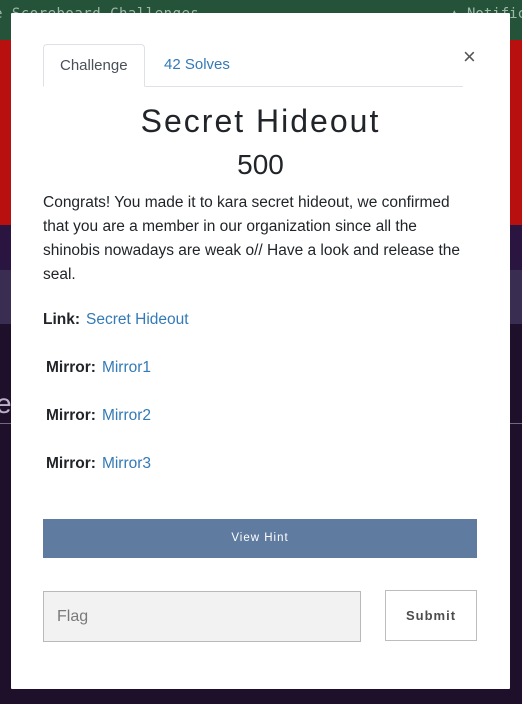 This screenshot has width=522, height=704. What do you see at coordinates (260, 538) in the screenshot?
I see `view-hint-button: View Hint` at bounding box center [260, 538].